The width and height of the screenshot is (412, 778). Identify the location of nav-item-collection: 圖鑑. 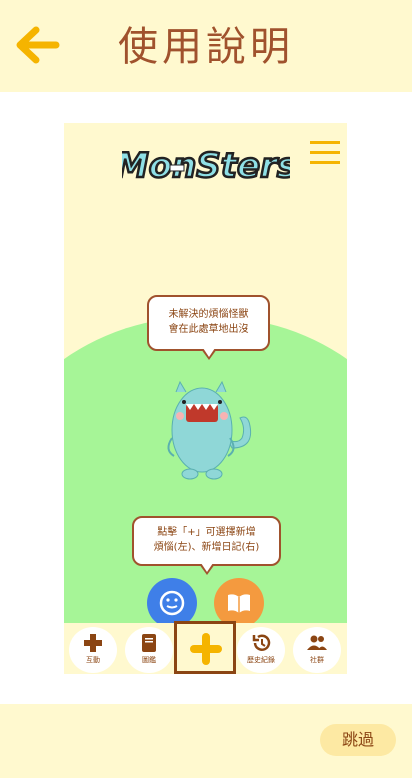
(149, 650).